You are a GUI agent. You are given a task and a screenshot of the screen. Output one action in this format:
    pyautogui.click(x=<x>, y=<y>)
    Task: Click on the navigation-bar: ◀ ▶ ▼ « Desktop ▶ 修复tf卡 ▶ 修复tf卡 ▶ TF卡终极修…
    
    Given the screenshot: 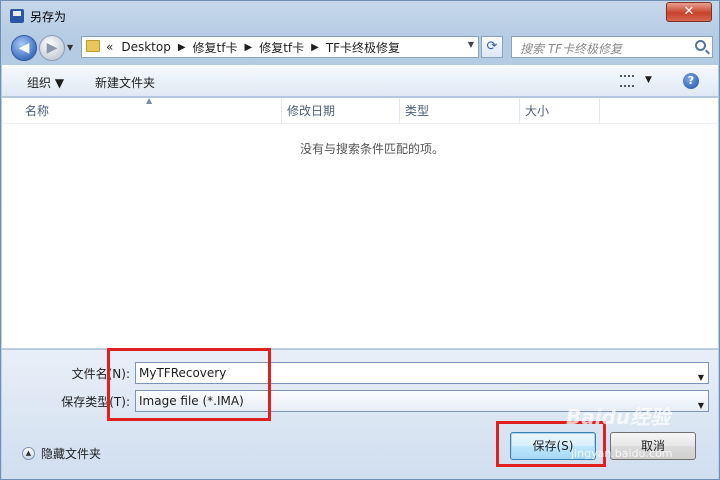 What is the action you would take?
    pyautogui.click(x=360, y=48)
    